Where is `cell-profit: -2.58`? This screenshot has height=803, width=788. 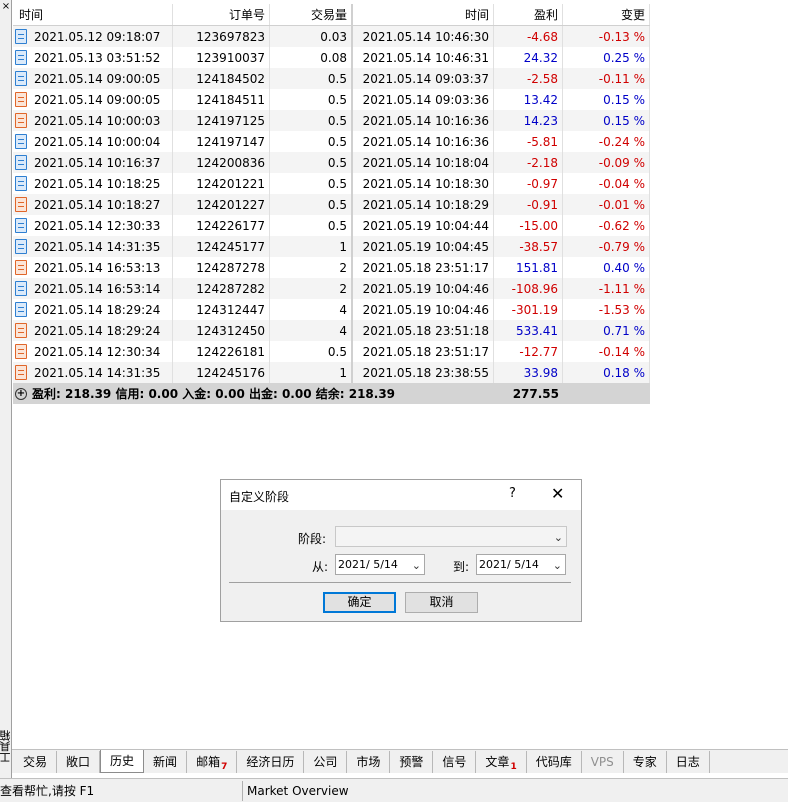 cell-profit: -2.58 is located at coordinates (528, 78).